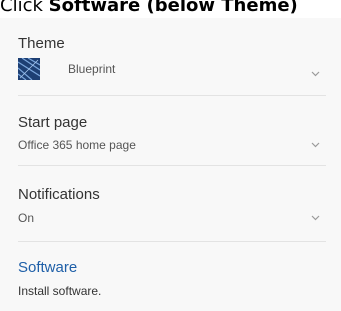 The image size is (341, 311). Describe the element at coordinates (59, 194) in the screenshot. I see `notifications-label: Notifications` at that location.